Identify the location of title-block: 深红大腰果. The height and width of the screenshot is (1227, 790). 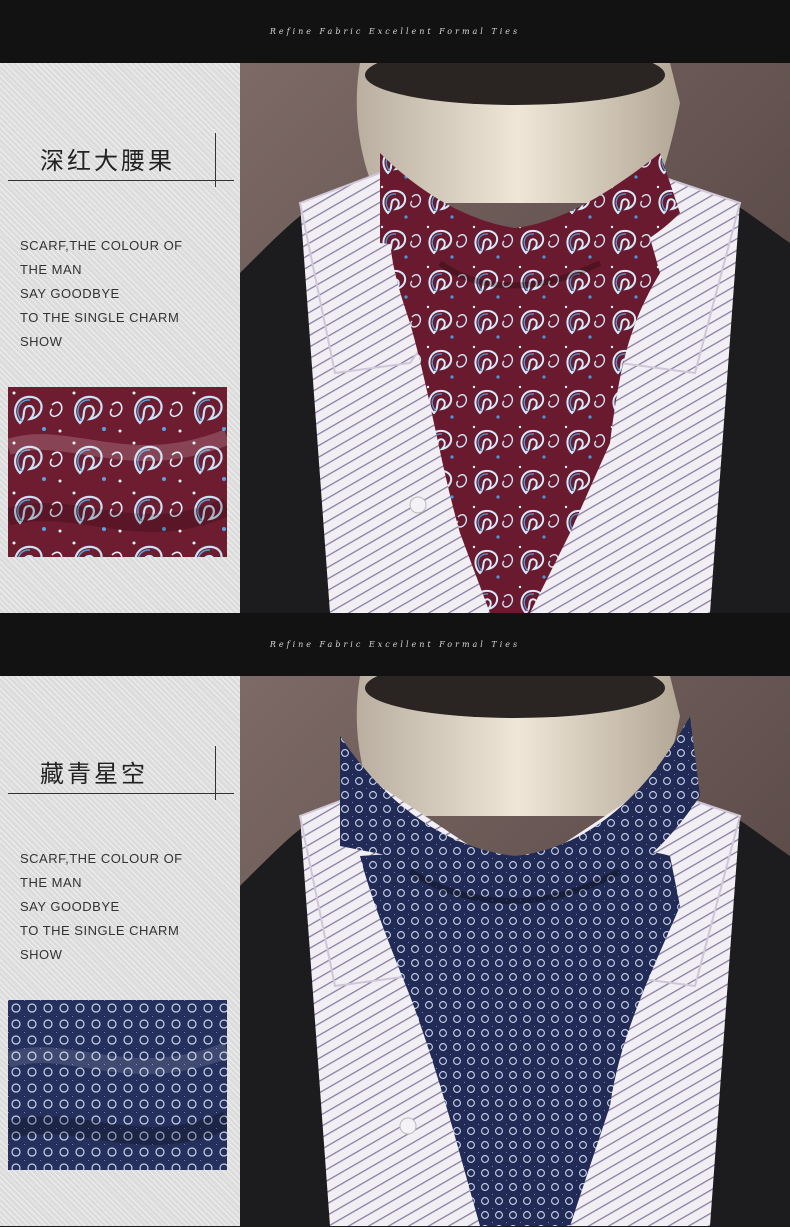
(121, 160).